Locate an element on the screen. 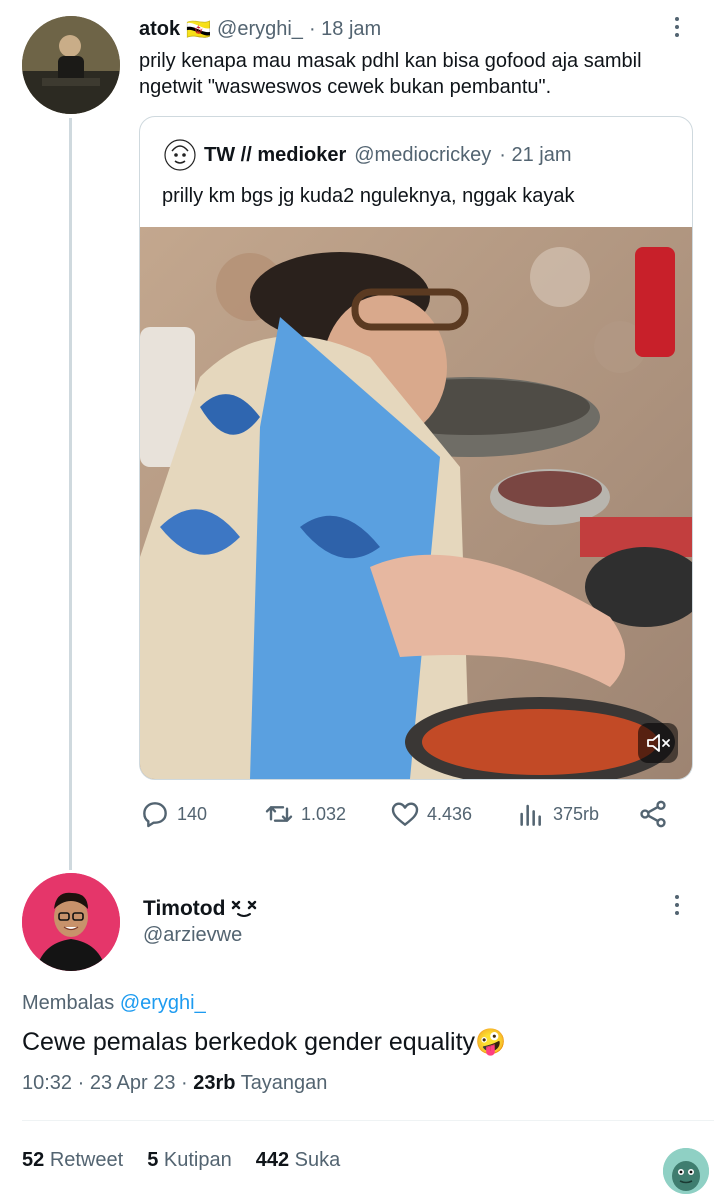  share-action is located at coordinates (653, 814).